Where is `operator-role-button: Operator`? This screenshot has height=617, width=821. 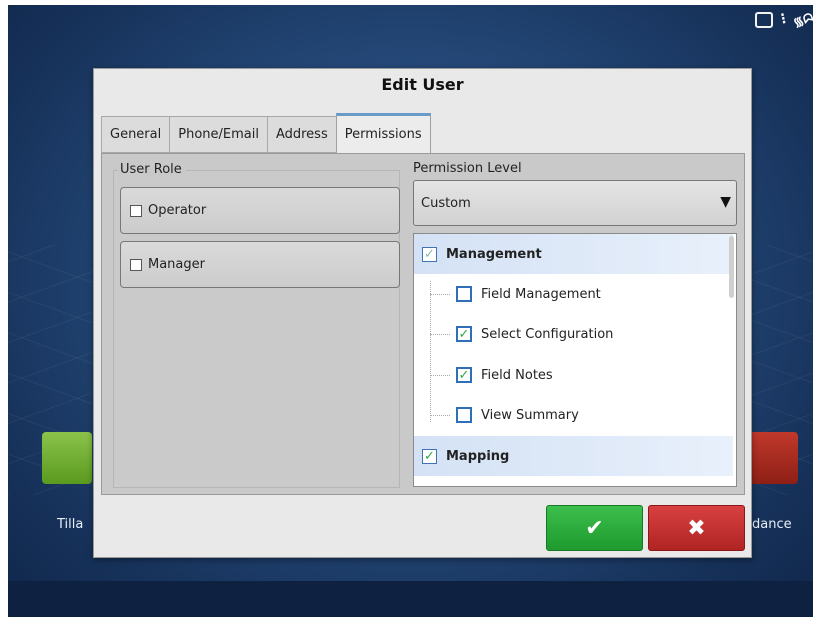 operator-role-button: Operator is located at coordinates (260, 210).